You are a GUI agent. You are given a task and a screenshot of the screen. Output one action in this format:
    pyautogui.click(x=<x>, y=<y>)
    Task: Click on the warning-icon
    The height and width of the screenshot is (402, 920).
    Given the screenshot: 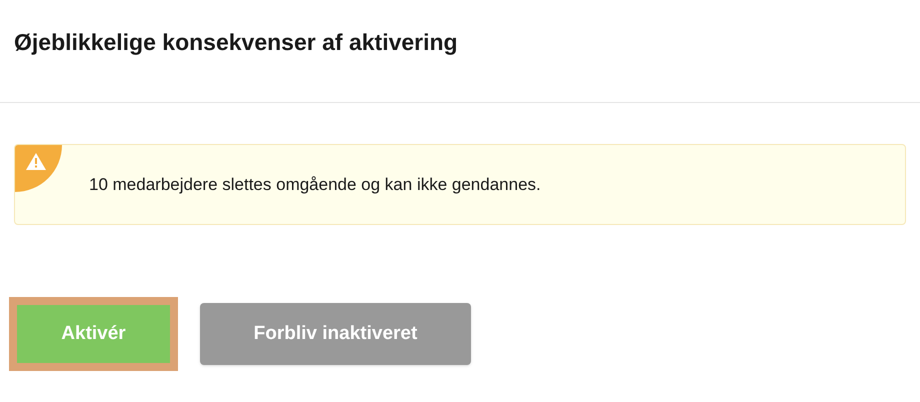 What is the action you would take?
    pyautogui.click(x=36, y=161)
    